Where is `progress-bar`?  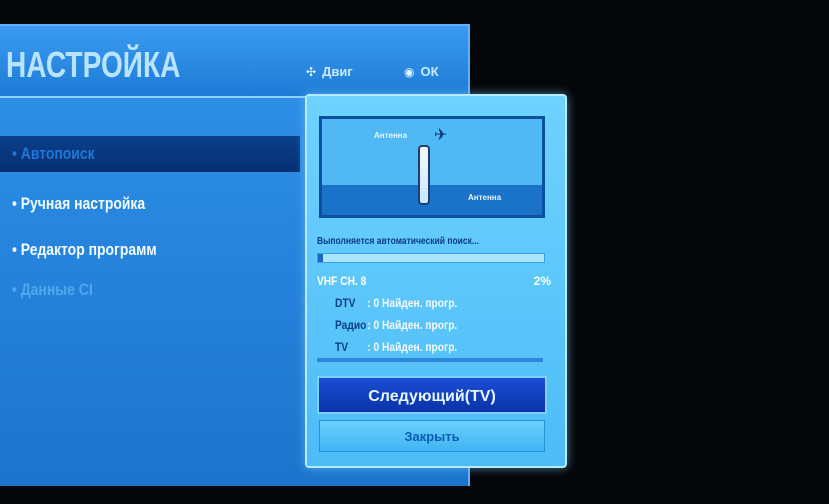 progress-bar is located at coordinates (431, 258).